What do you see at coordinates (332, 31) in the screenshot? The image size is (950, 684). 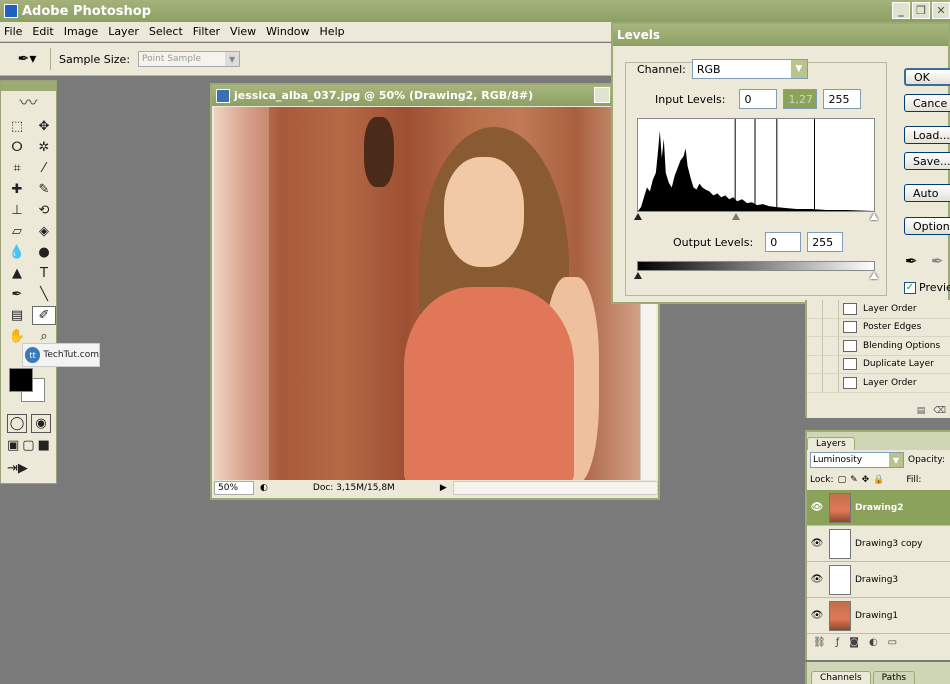 I see `menu-help: Help` at bounding box center [332, 31].